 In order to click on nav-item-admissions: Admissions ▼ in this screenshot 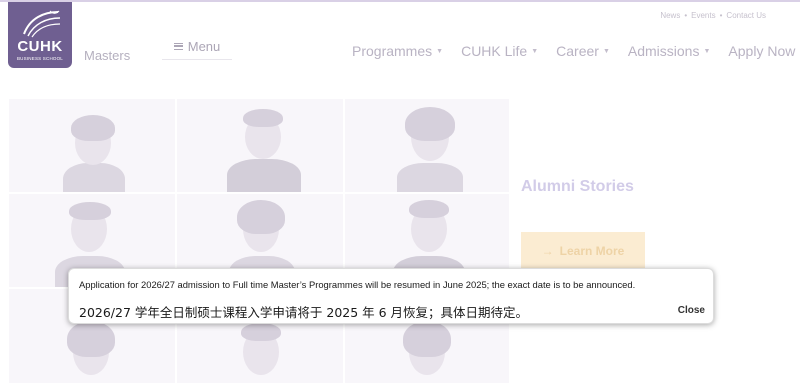, I will do `click(669, 51)`.